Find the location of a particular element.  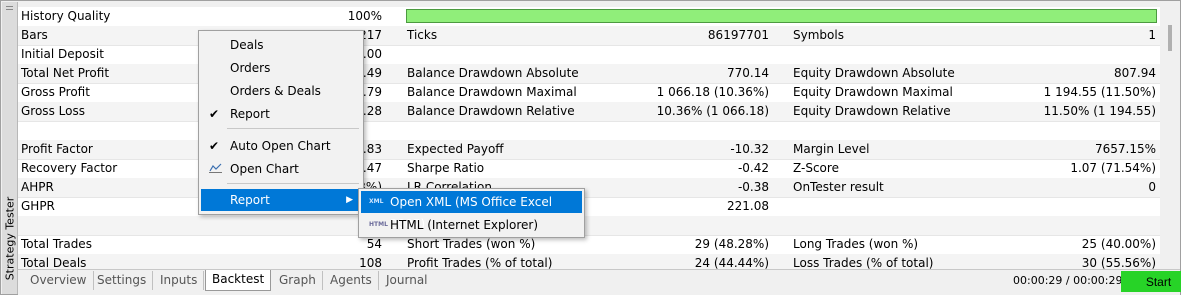

elapsed-timer: 00:00:29 / 00:00:29 is located at coordinates (1068, 280).